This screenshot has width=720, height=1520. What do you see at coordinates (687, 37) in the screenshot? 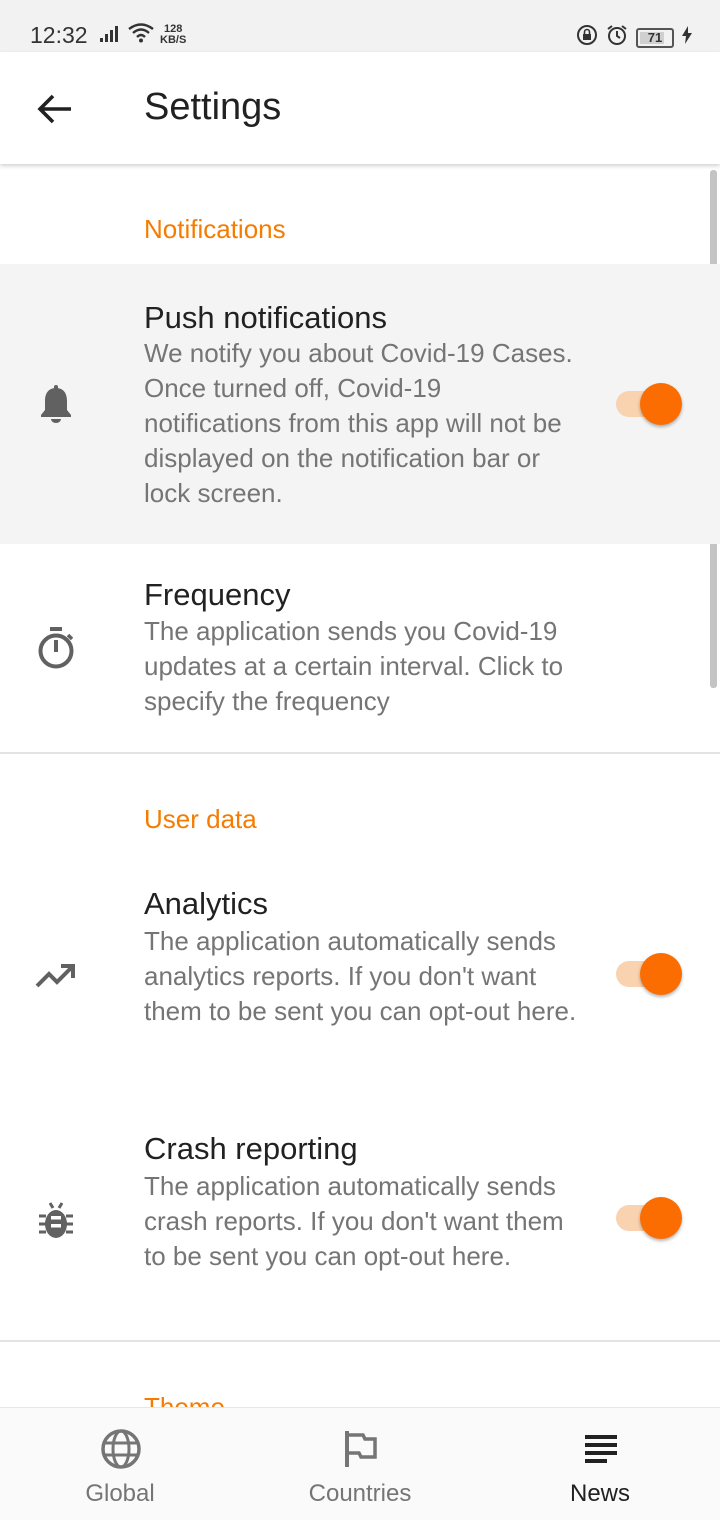
I see `charging-icon` at bounding box center [687, 37].